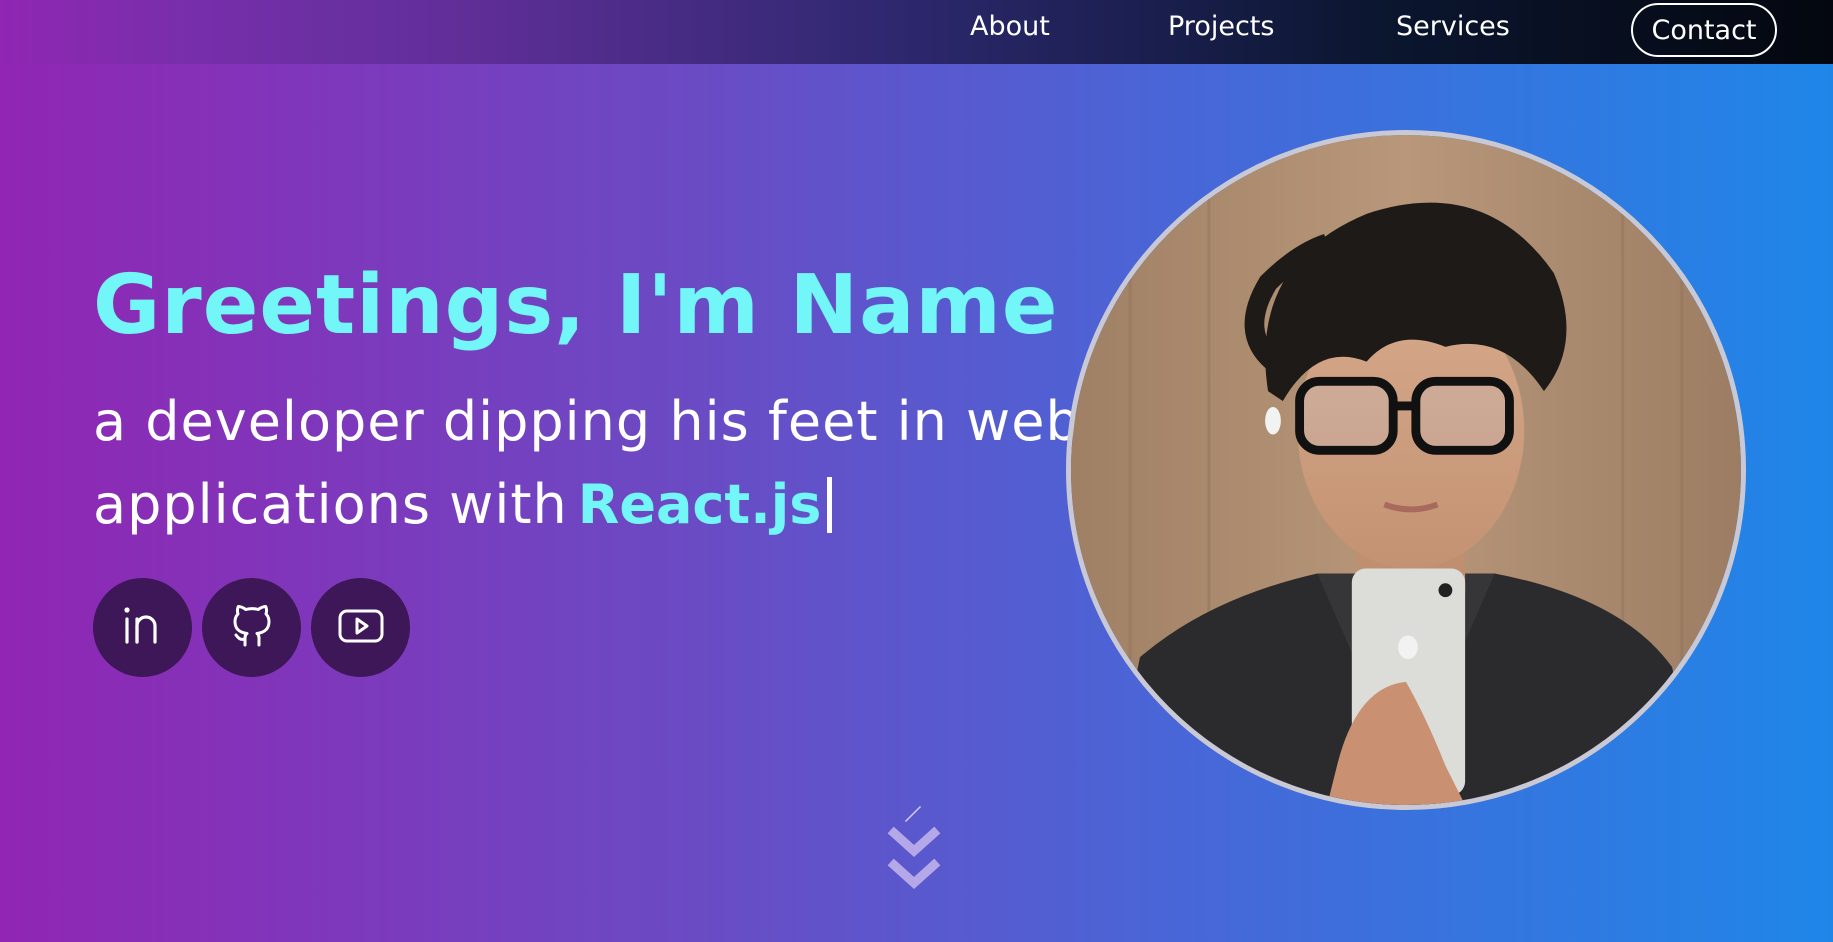  I want to click on nav-contact-button: Contact, so click(1704, 30).